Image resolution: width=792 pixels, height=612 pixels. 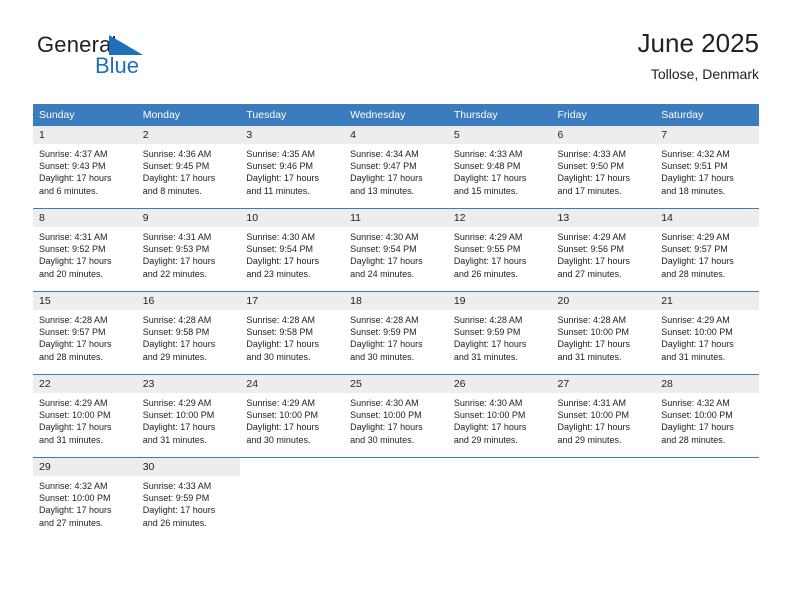 What do you see at coordinates (188, 115) in the screenshot?
I see `weekday-header-monday: Monday` at bounding box center [188, 115].